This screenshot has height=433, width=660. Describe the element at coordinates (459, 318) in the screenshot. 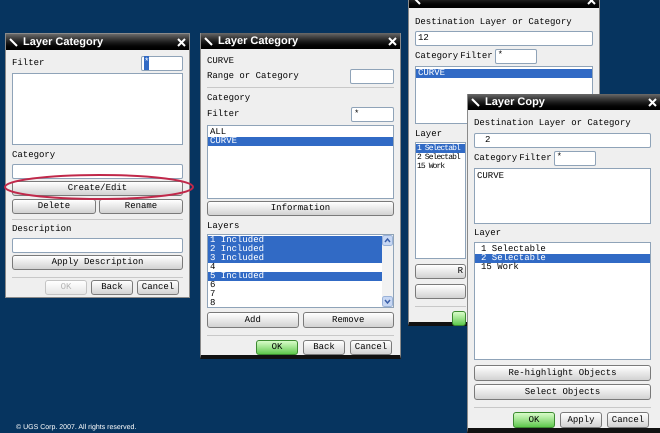

I see `ok-button` at that location.